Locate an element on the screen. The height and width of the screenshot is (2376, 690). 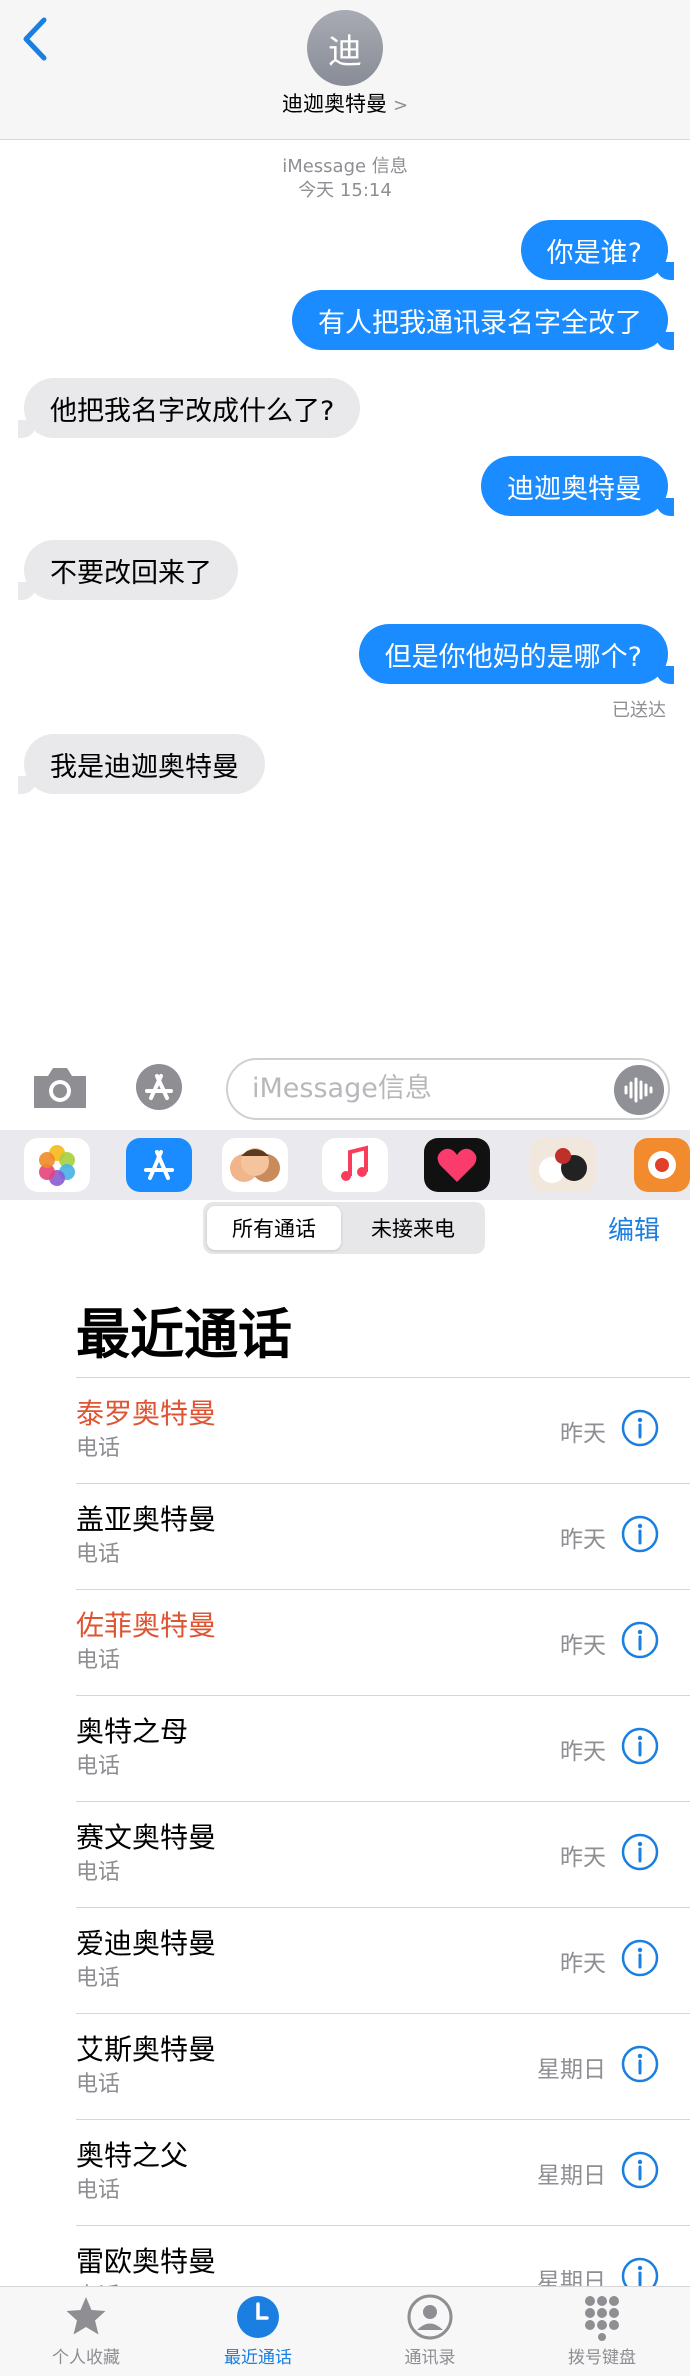
tab-recents: 最近通话 is located at coordinates (258, 2330).